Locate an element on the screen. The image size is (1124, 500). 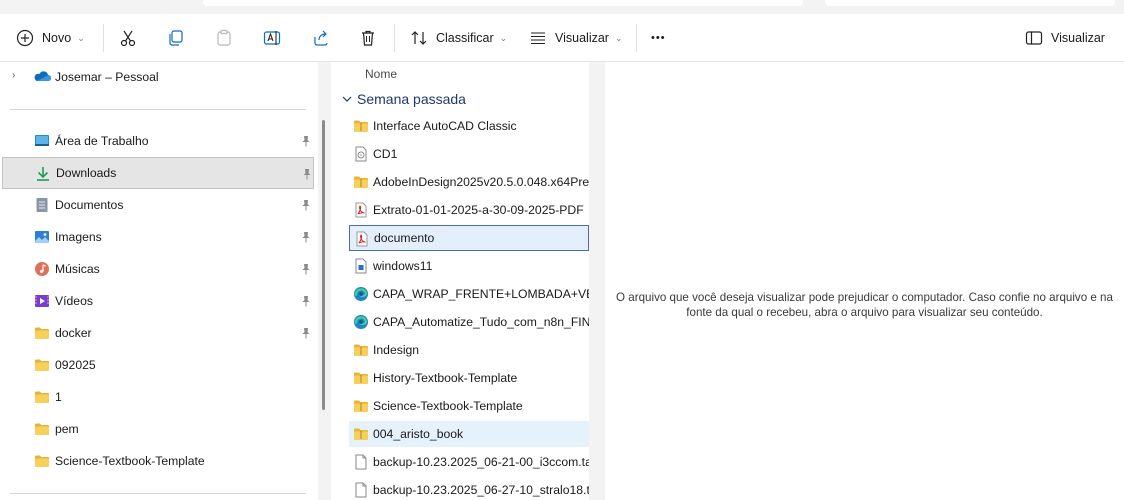
onedrive-label: Josemar – Pessoal is located at coordinates (107, 77).